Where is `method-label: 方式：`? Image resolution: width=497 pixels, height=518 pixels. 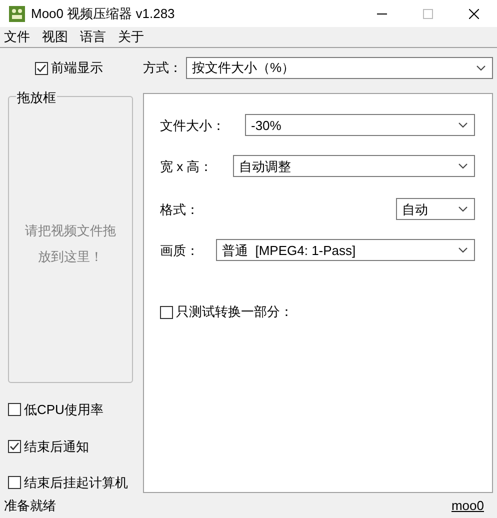
method-label: 方式： is located at coordinates (163, 67).